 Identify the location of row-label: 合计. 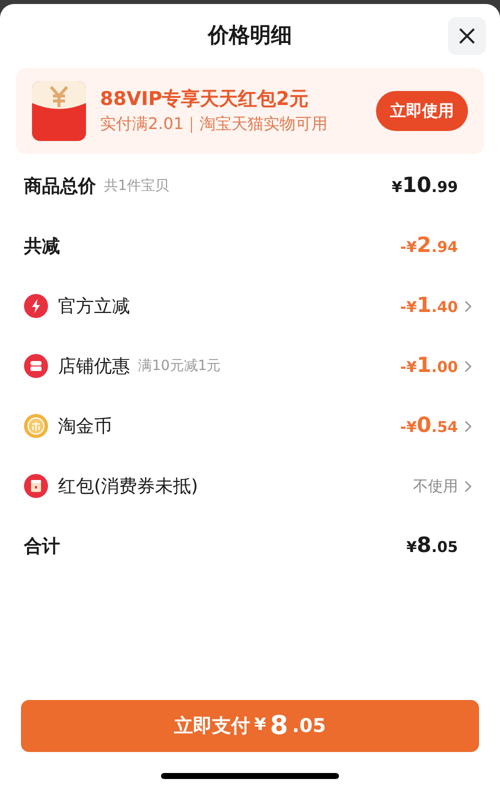
(42, 546).